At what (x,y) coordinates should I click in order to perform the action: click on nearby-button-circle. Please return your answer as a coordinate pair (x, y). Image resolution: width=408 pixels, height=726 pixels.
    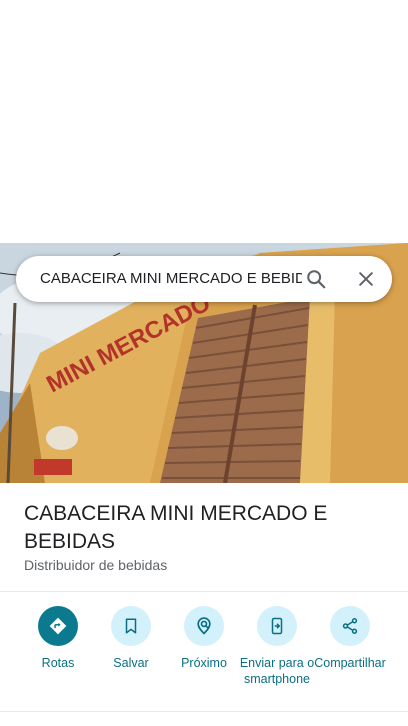
    Looking at the image, I should click on (204, 626).